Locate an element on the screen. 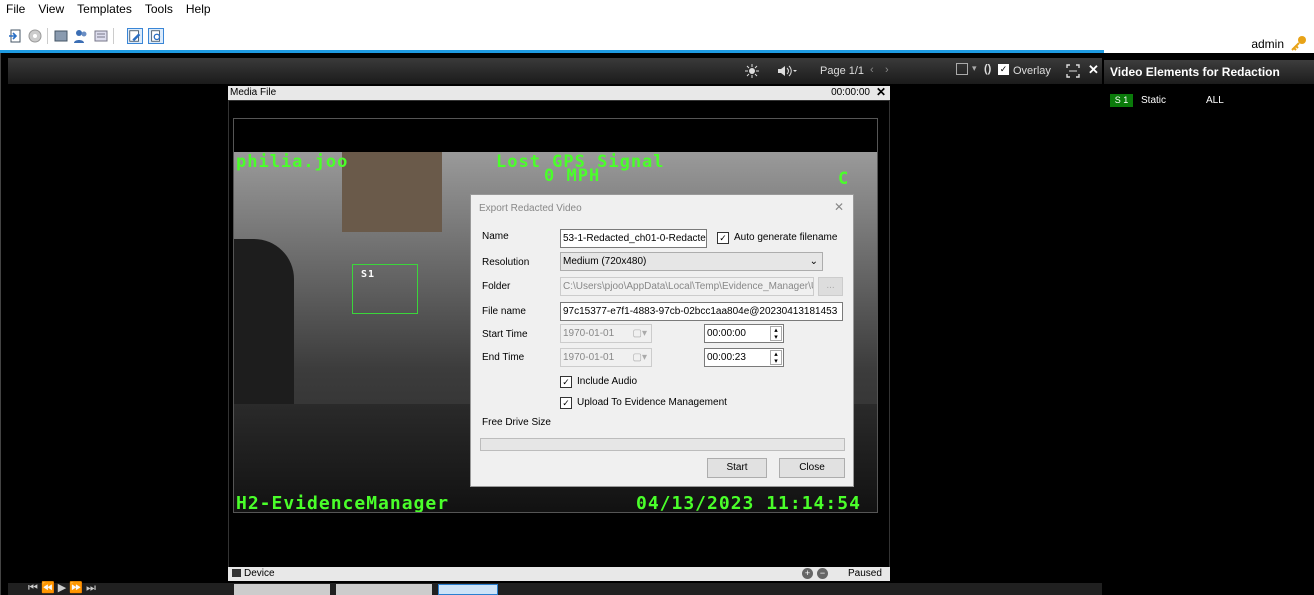 Image resolution: width=1314 pixels, height=595 pixels. menu-tools: Tools is located at coordinates (159, 9).